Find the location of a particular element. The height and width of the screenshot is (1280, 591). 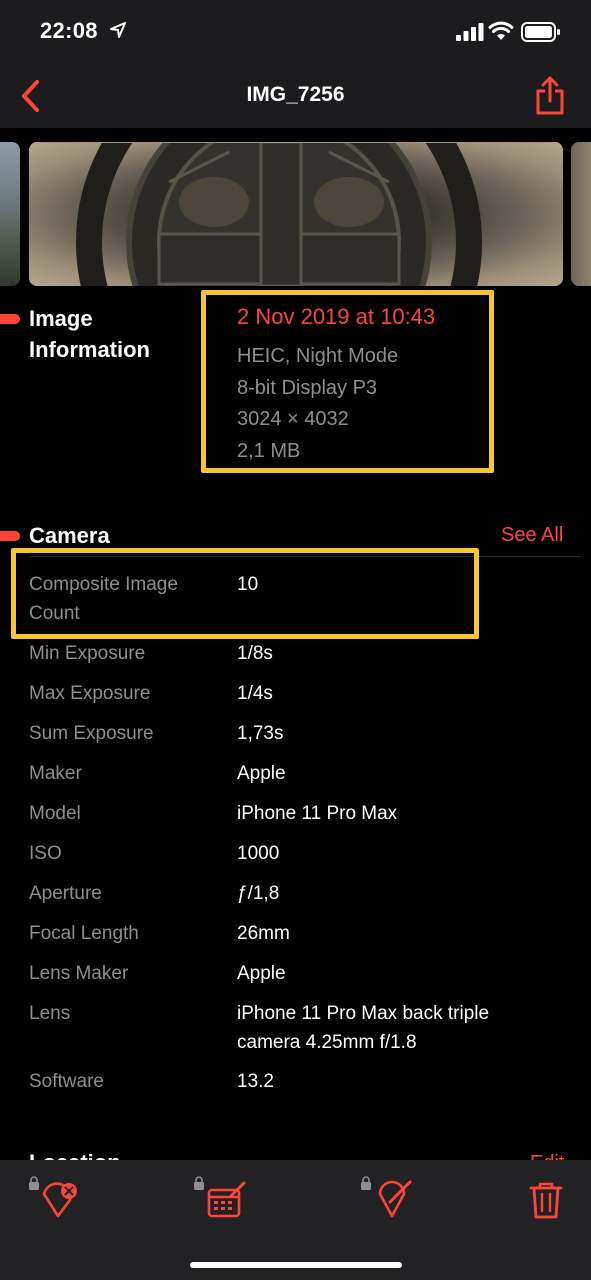

exif-label: Model is located at coordinates (55, 813).